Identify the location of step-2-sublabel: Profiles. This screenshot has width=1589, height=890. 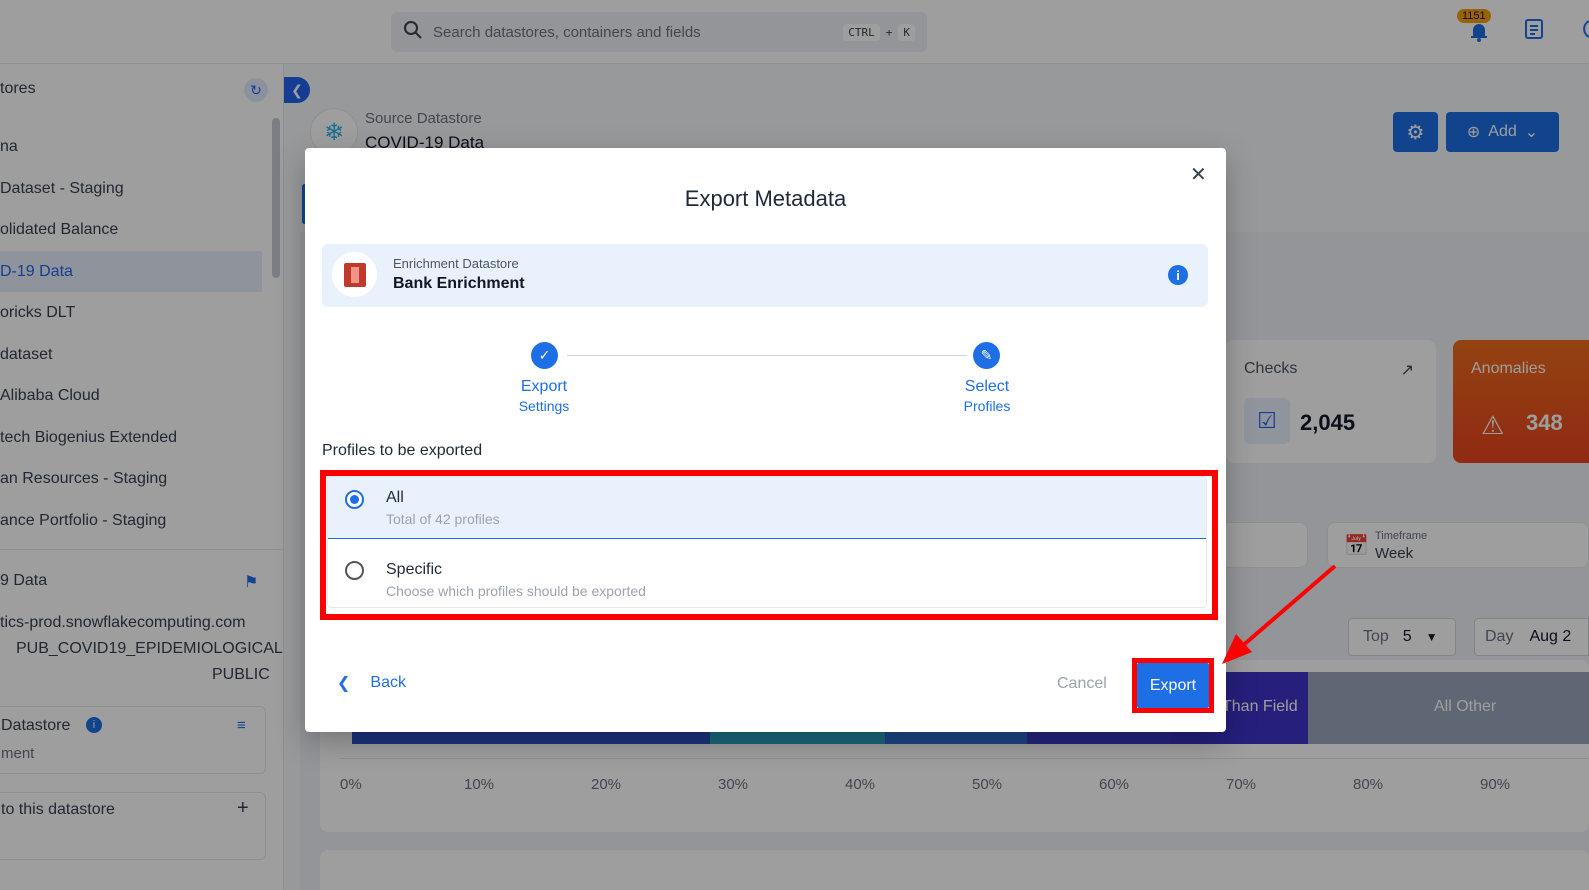
(987, 406).